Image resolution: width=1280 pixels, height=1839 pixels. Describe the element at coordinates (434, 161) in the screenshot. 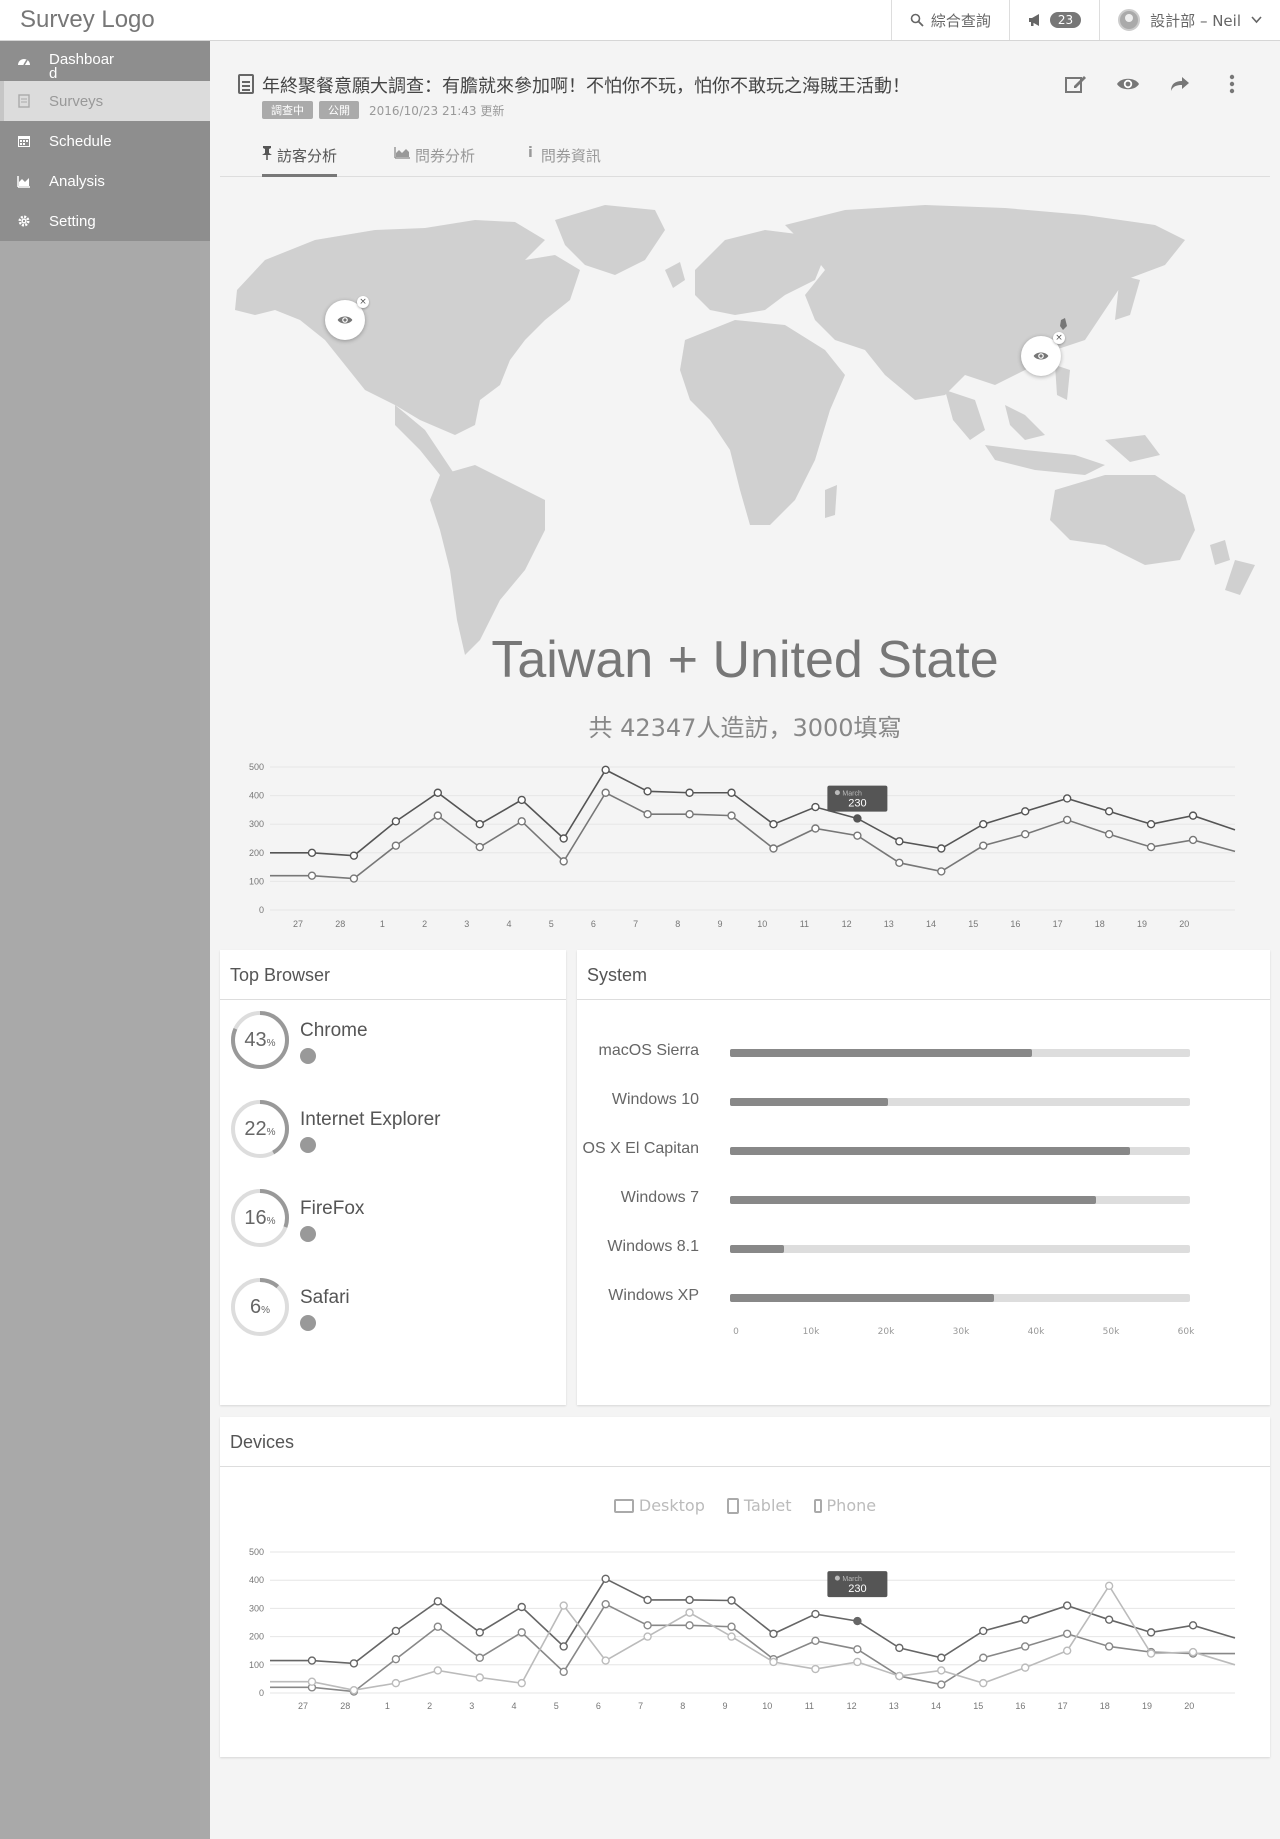

I see `tab-survey-analysis: 問券分析` at that location.